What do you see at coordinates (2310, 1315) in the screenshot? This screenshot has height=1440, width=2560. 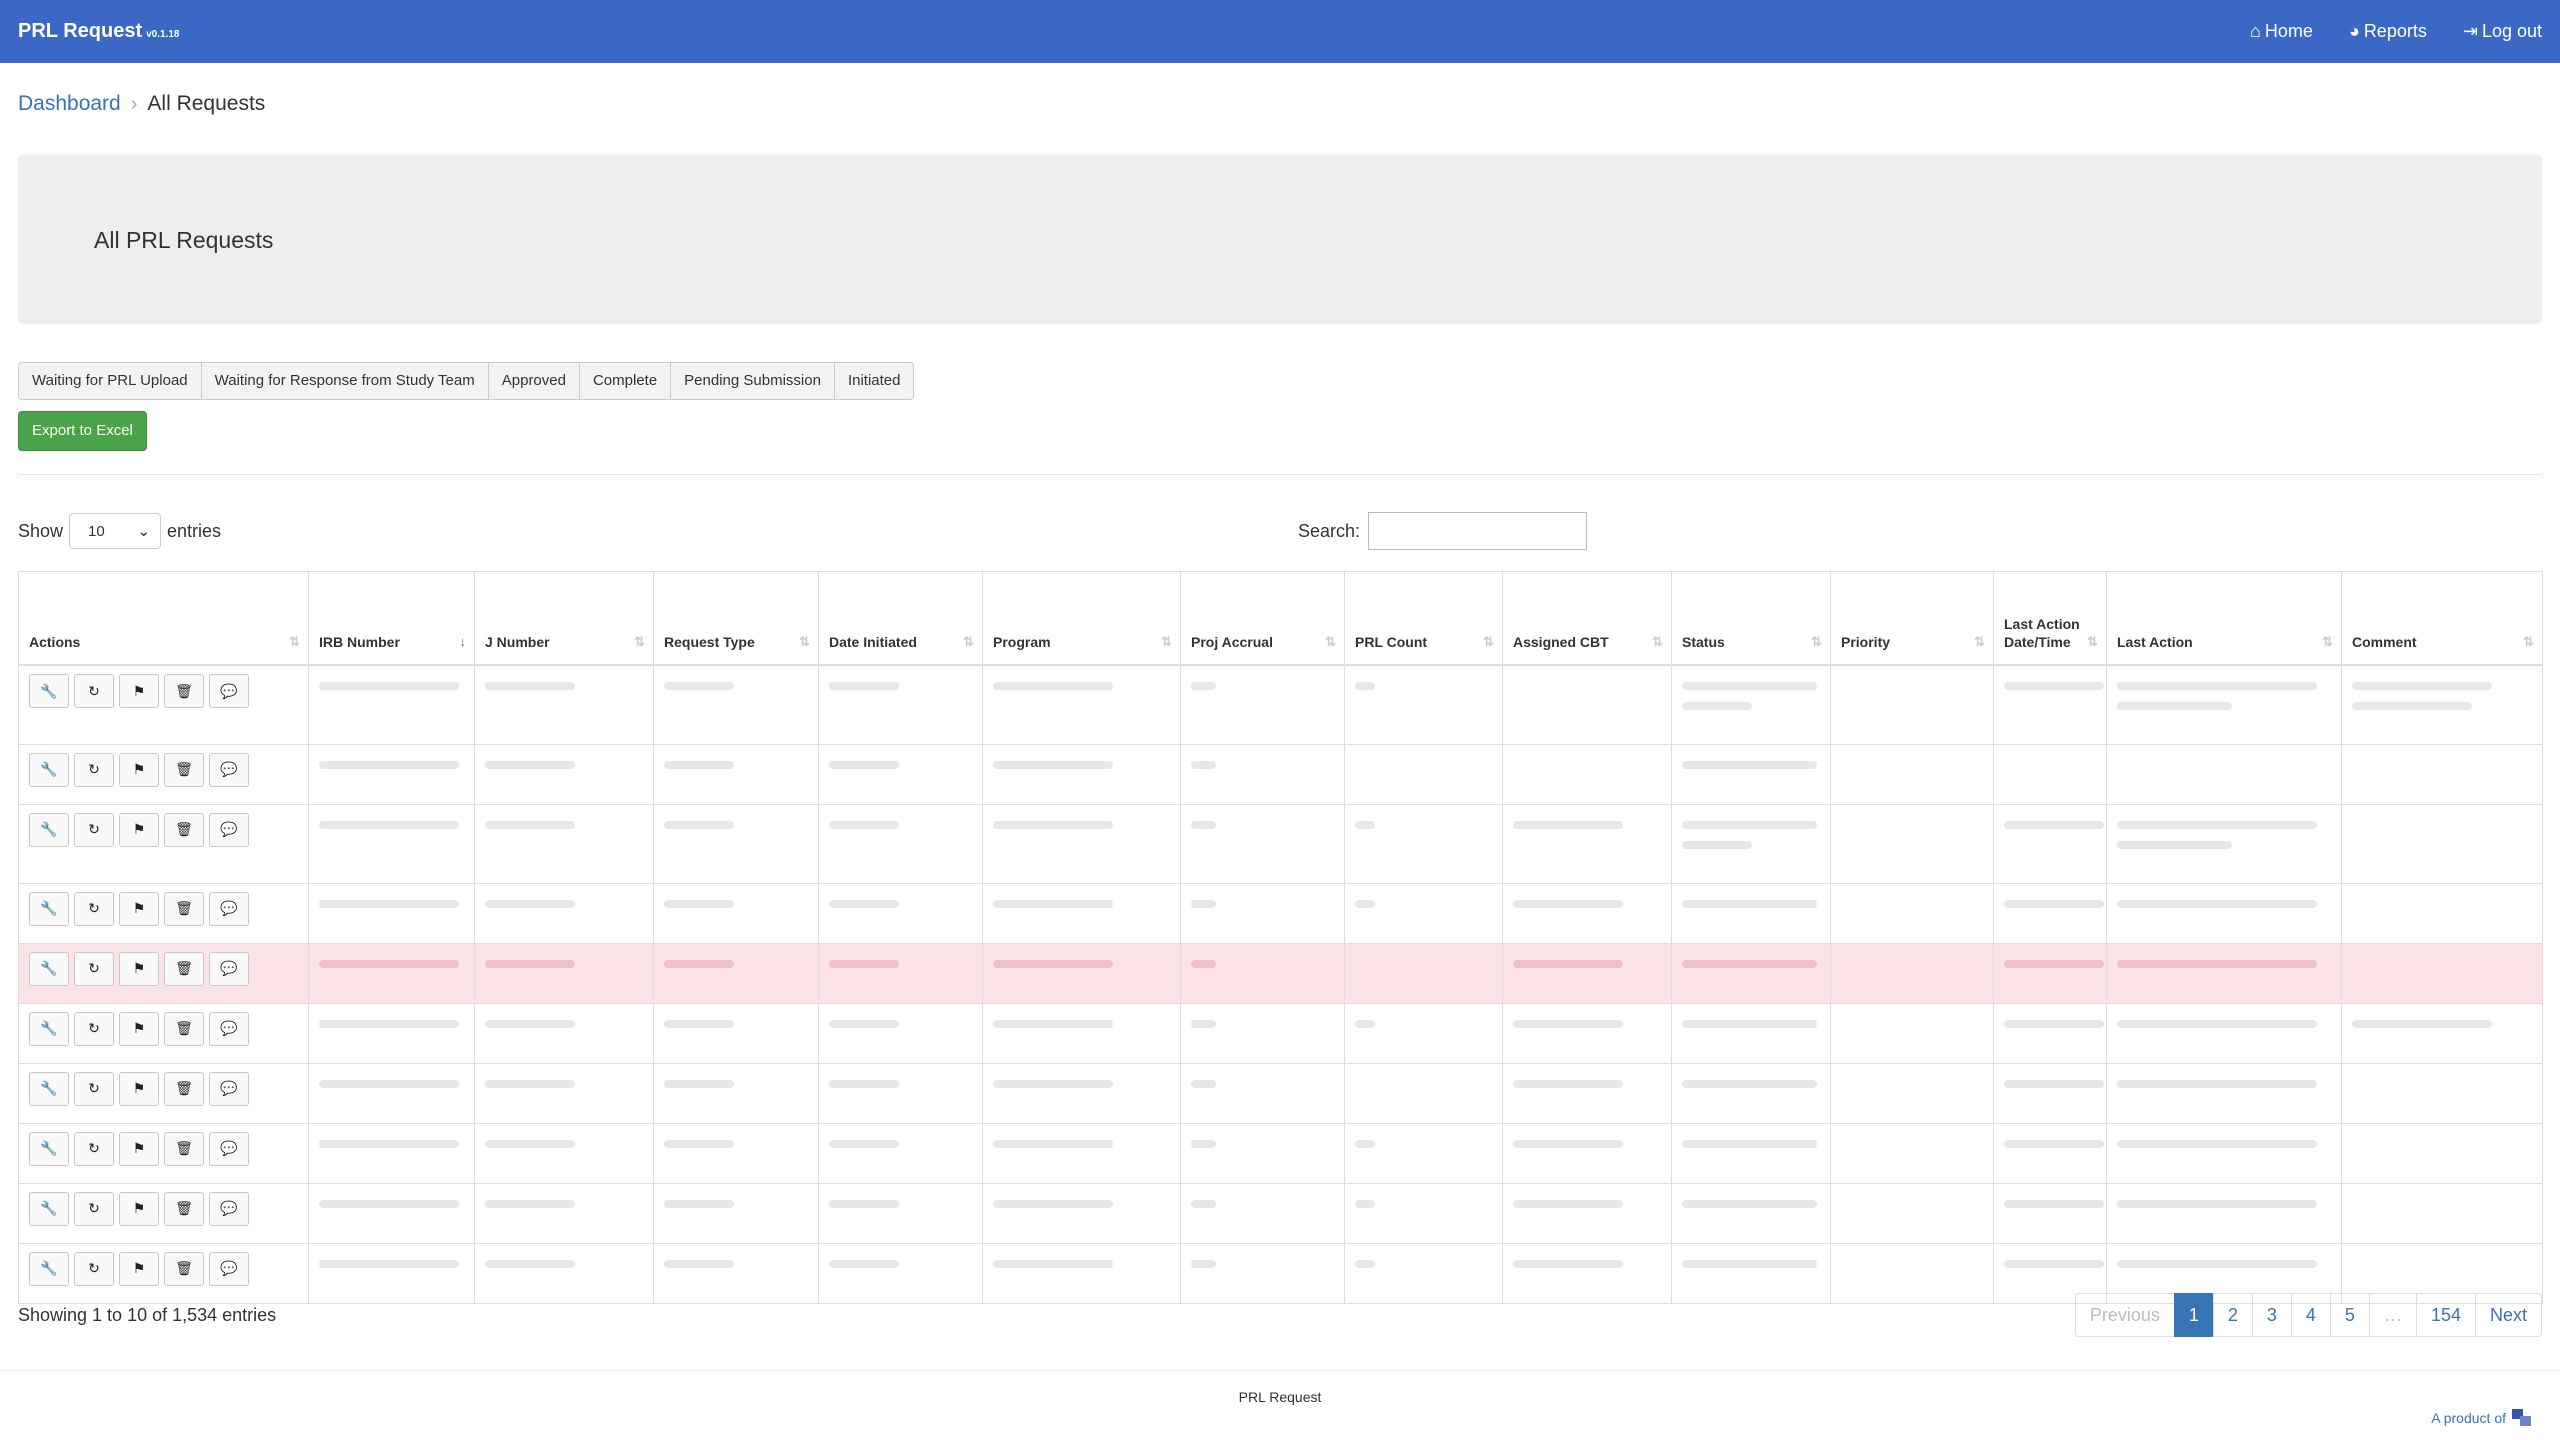 I see `page-4: 4` at bounding box center [2310, 1315].